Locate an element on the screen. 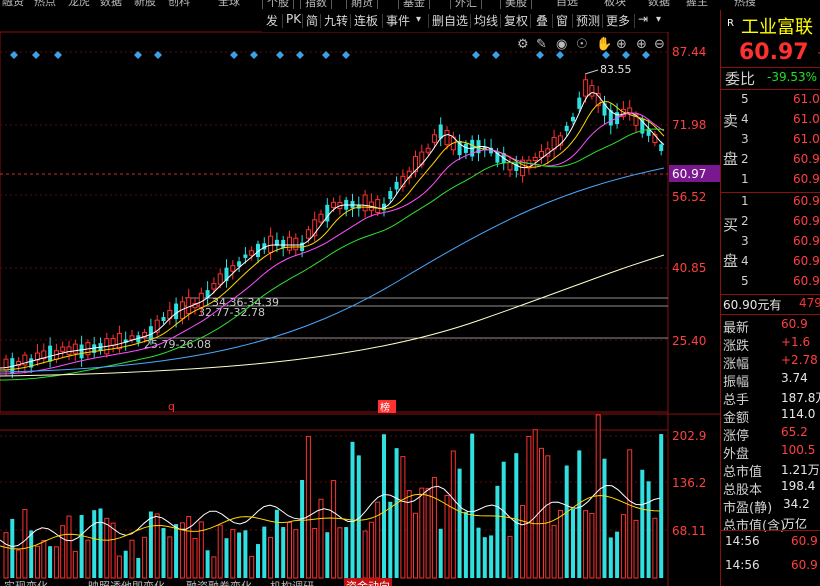 This screenshot has height=586, width=820. stat-label: 总市值 is located at coordinates (743, 472).